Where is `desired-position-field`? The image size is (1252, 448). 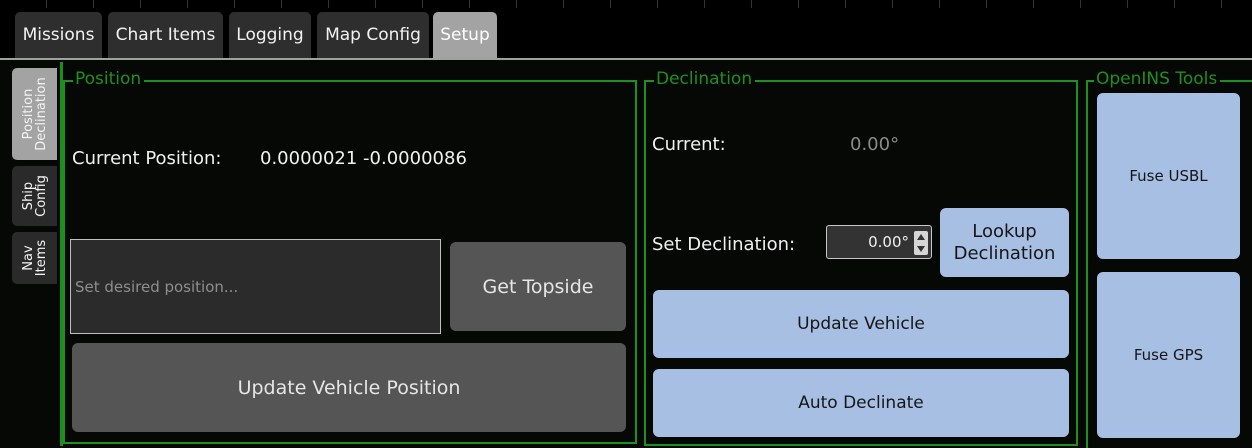
desired-position-field is located at coordinates (255, 286).